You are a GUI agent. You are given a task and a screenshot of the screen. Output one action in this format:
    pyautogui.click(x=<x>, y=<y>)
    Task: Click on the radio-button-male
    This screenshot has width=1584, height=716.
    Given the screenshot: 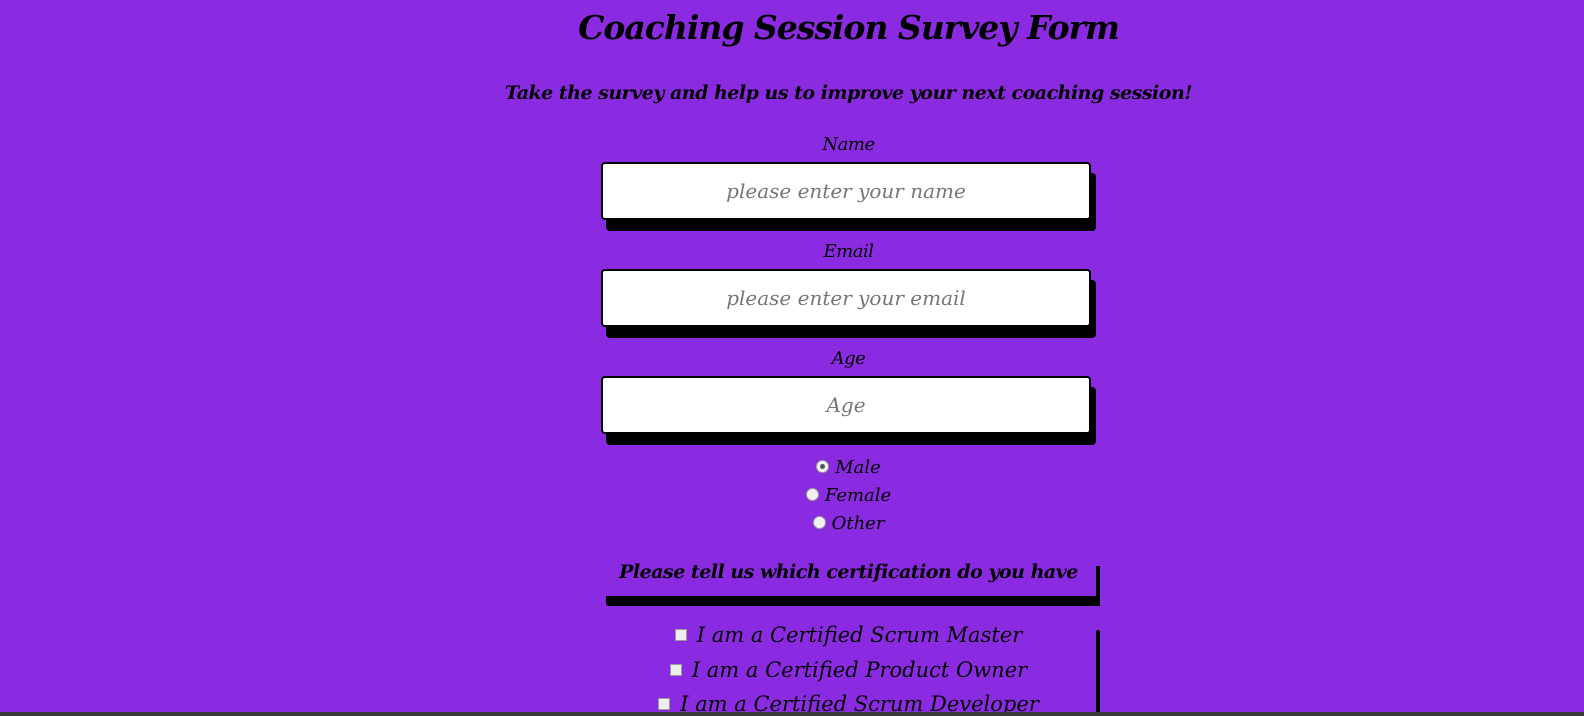 What is the action you would take?
    pyautogui.click(x=823, y=466)
    